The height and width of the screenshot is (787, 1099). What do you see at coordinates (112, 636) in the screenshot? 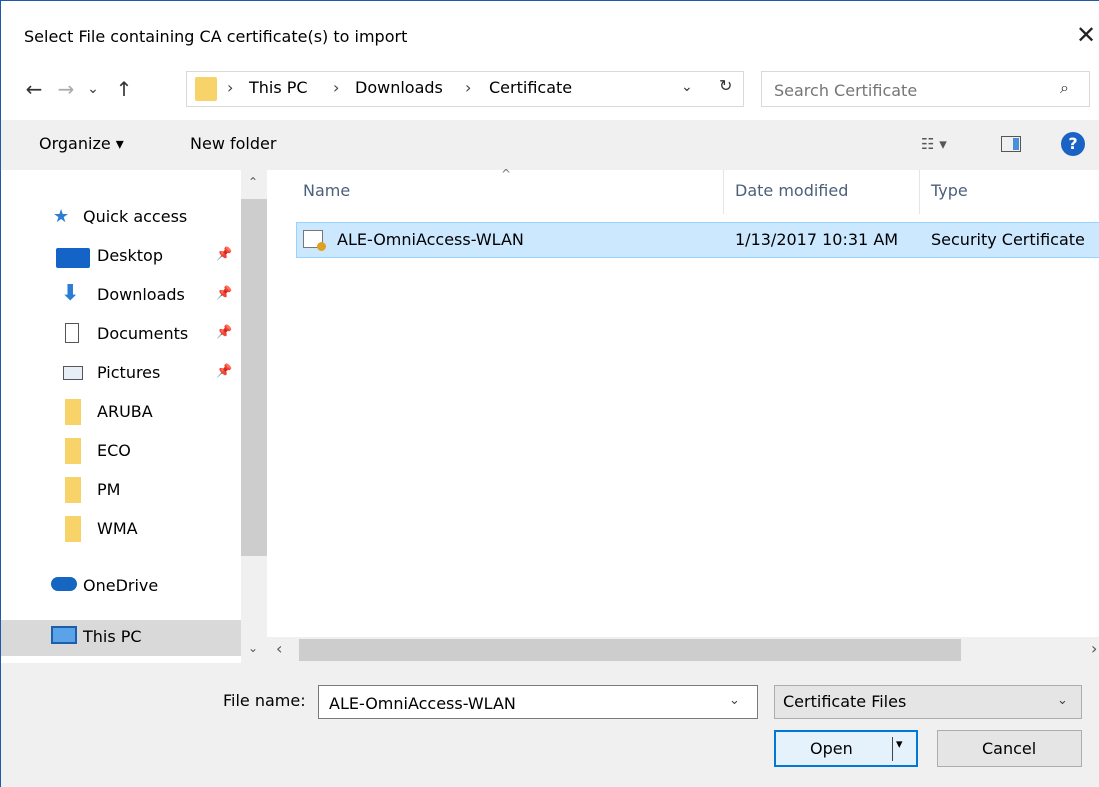
I see `sidebar-item-label: This PC` at bounding box center [112, 636].